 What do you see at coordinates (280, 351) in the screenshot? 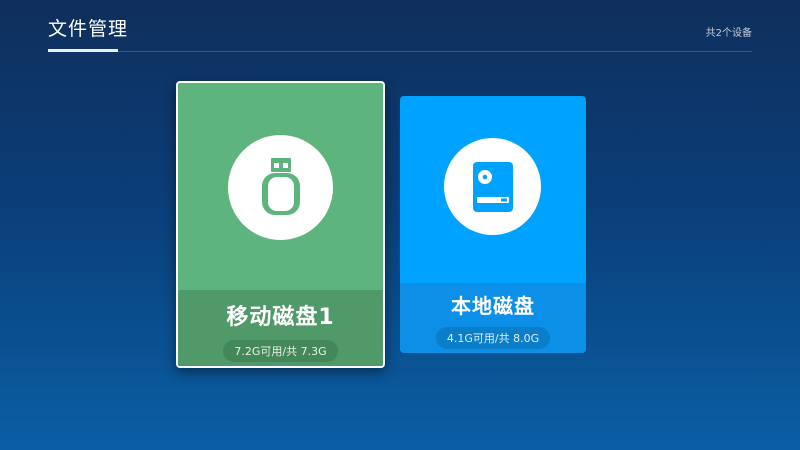
I see `capacity-badge: 7.2G可用/共 7.3G` at bounding box center [280, 351].